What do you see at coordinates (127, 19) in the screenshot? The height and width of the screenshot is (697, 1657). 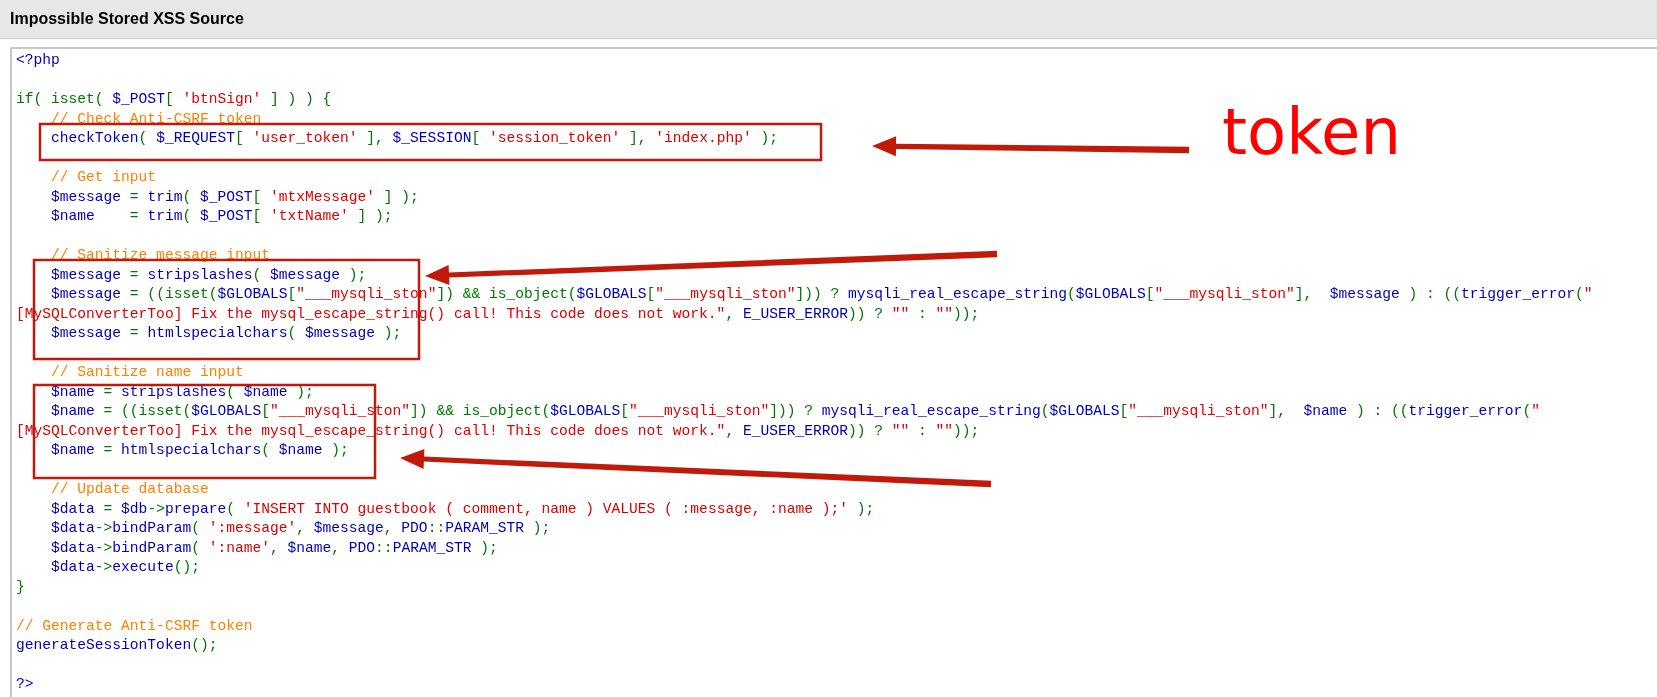 I see `page-title: Impossible Stored XSS Source` at bounding box center [127, 19].